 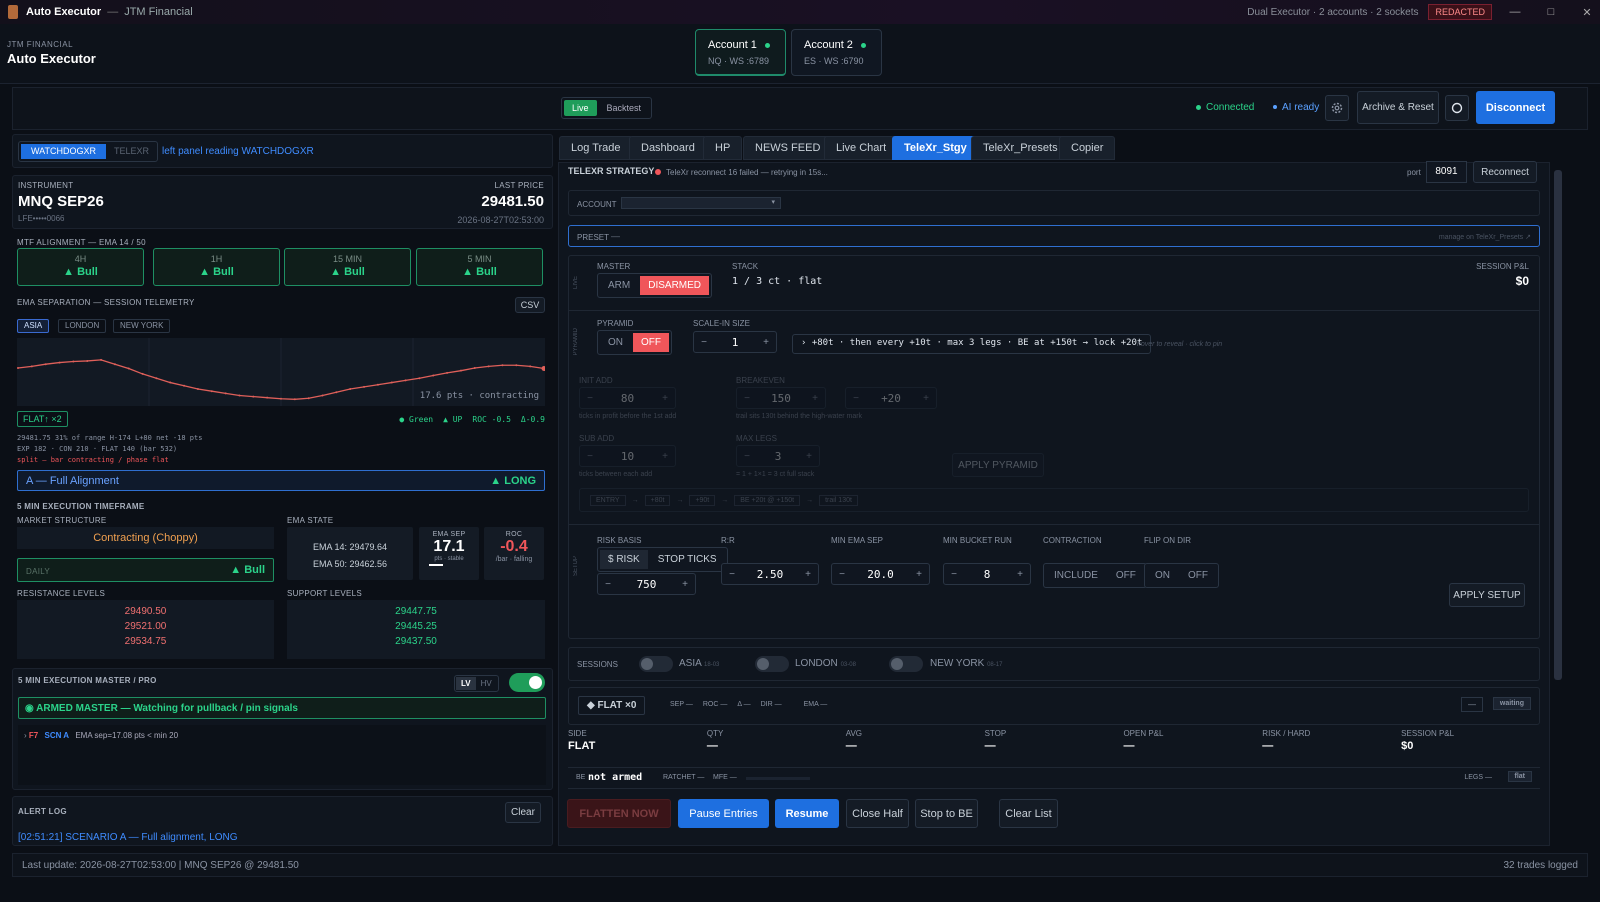 I want to click on asia-switch, so click(x=656, y=664).